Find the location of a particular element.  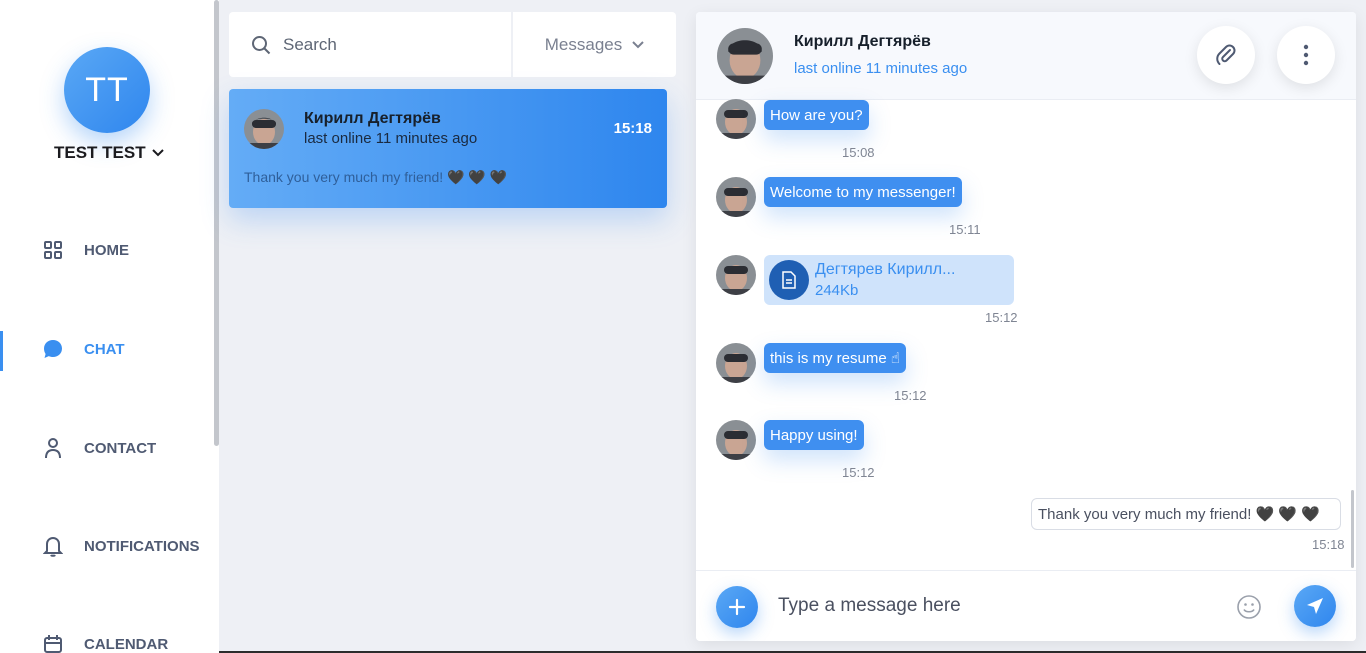

add-attachment-button is located at coordinates (737, 607).